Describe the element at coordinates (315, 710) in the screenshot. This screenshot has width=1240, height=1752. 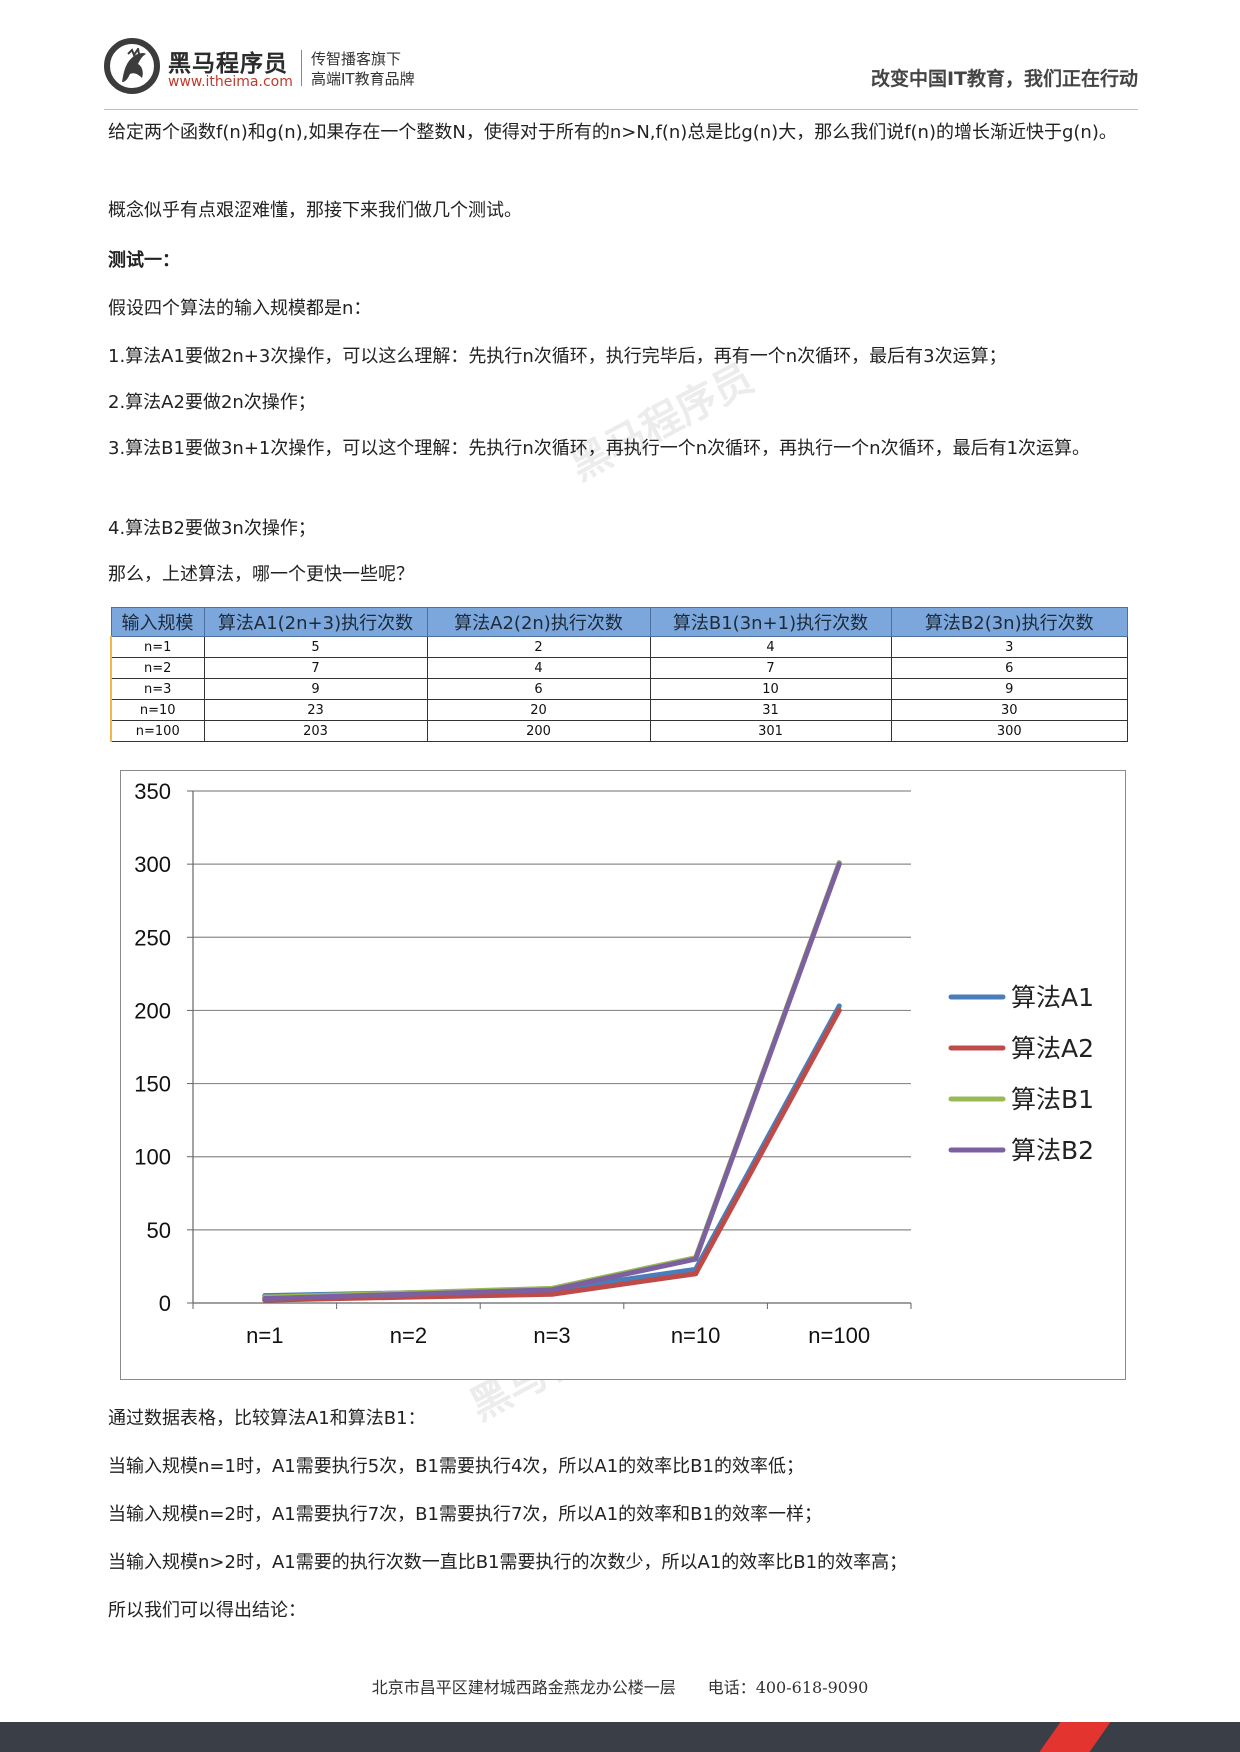
I see `table-cell: 23` at that location.